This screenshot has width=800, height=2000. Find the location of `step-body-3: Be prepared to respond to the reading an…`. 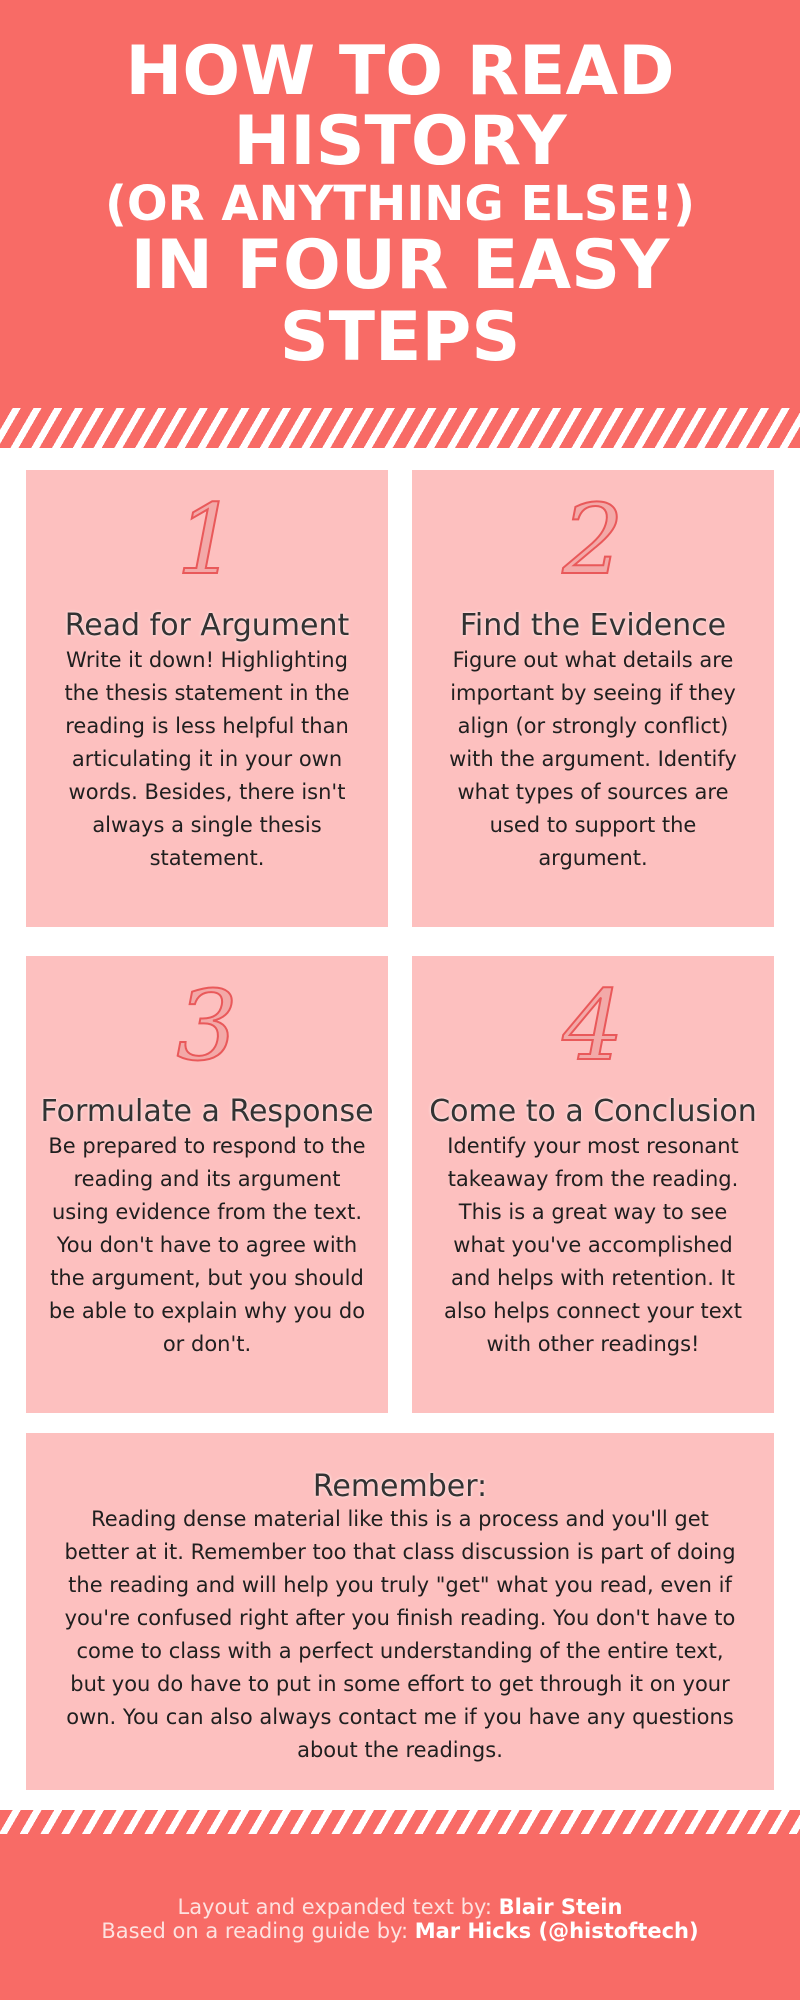

step-body-3: Be prepared to respond to the reading an… is located at coordinates (207, 1245).